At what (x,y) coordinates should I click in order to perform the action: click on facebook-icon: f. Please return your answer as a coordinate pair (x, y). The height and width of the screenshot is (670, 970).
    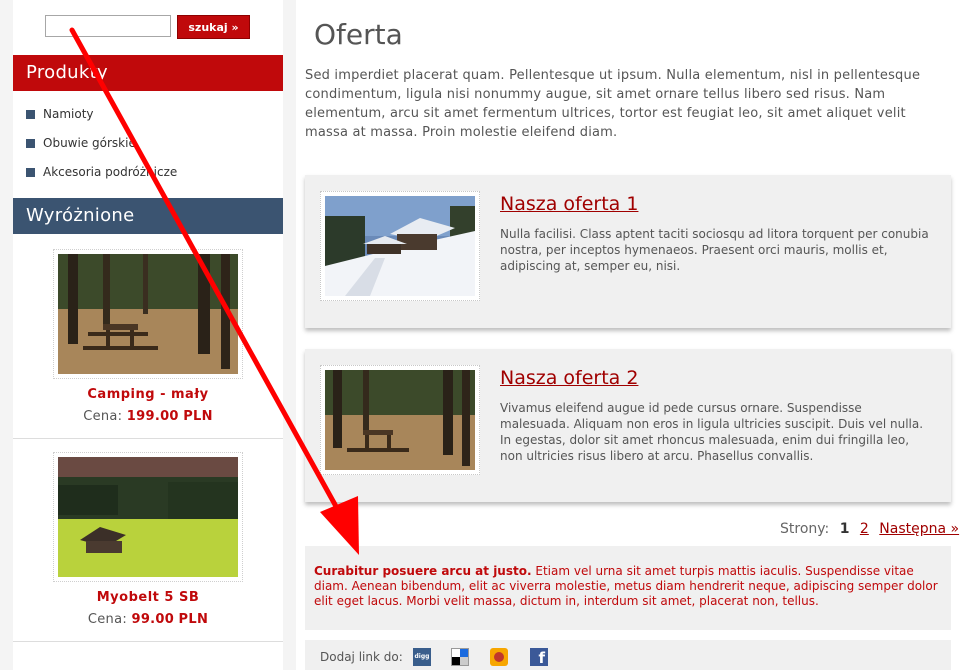
    Looking at the image, I should click on (539, 657).